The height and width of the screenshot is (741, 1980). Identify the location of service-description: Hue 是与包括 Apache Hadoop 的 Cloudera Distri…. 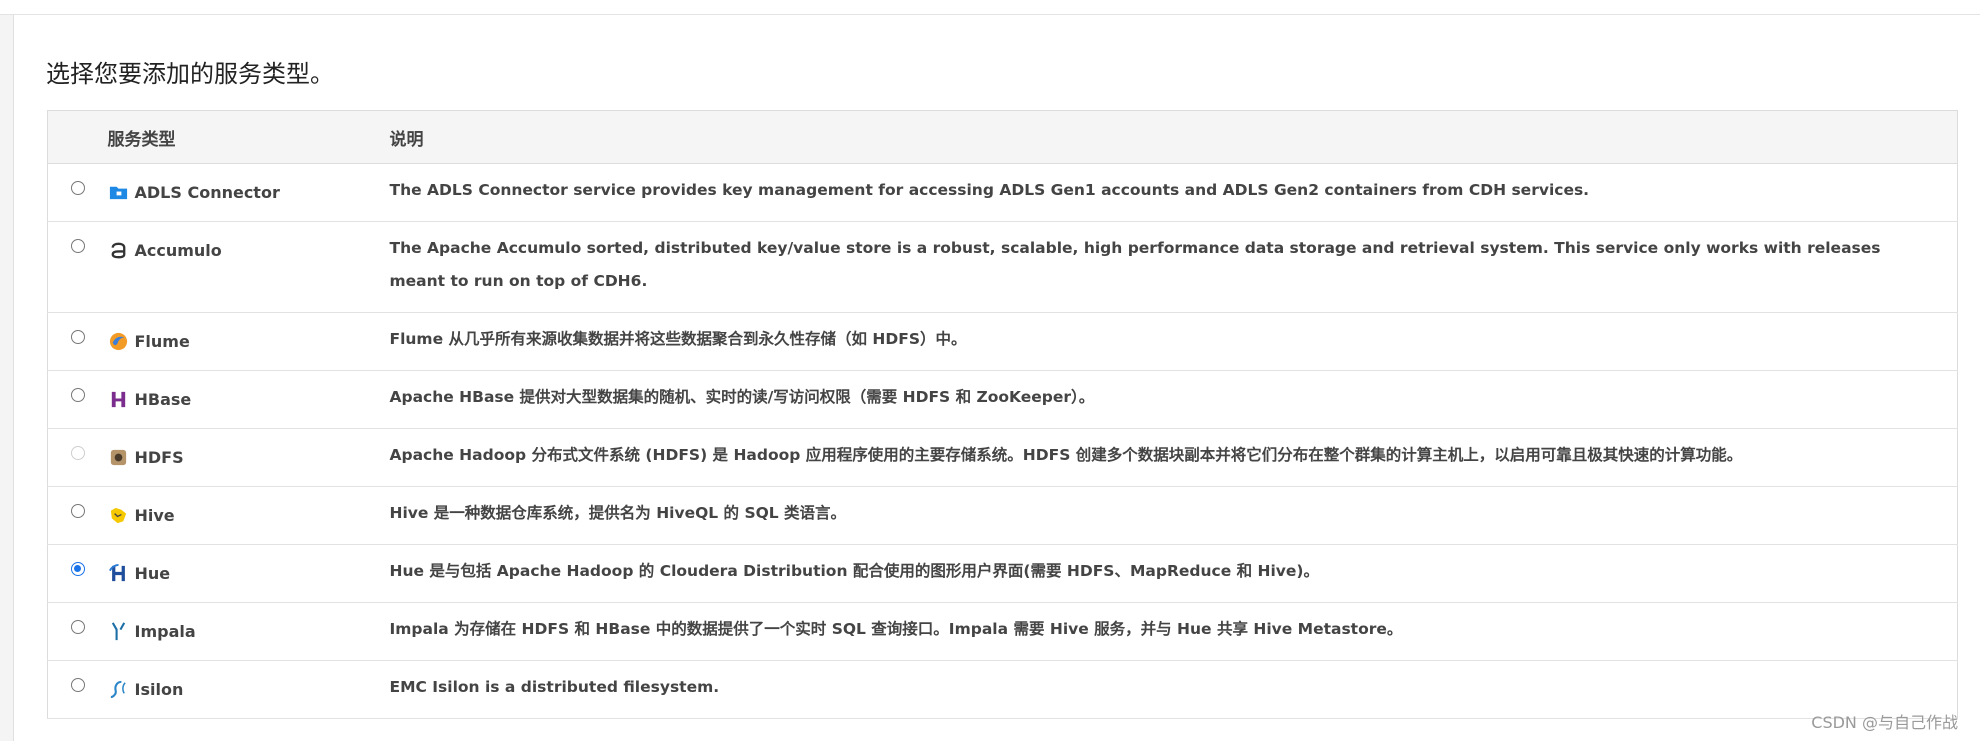
(854, 571).